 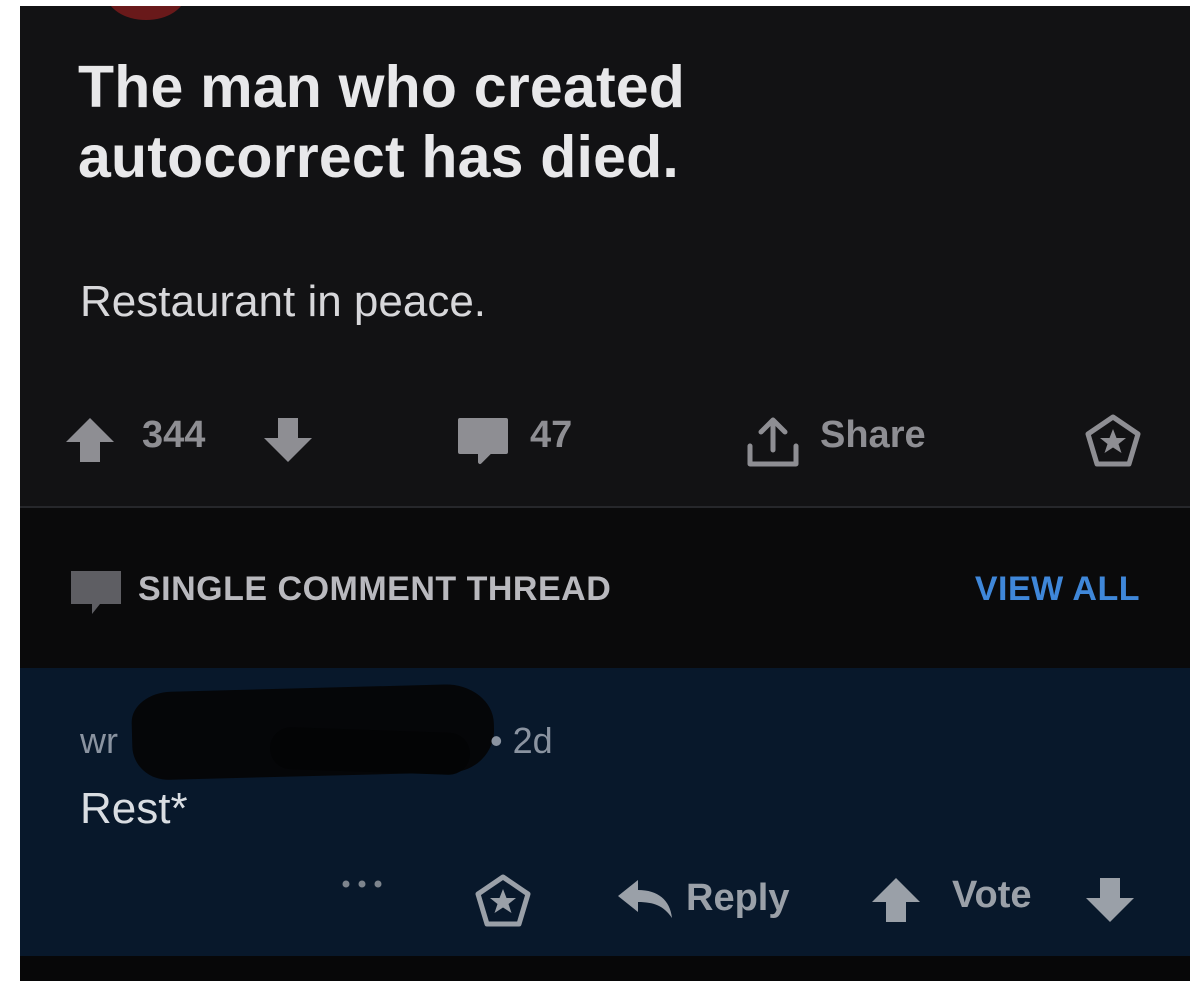 I want to click on reply-arrow-icon, so click(x=645, y=899).